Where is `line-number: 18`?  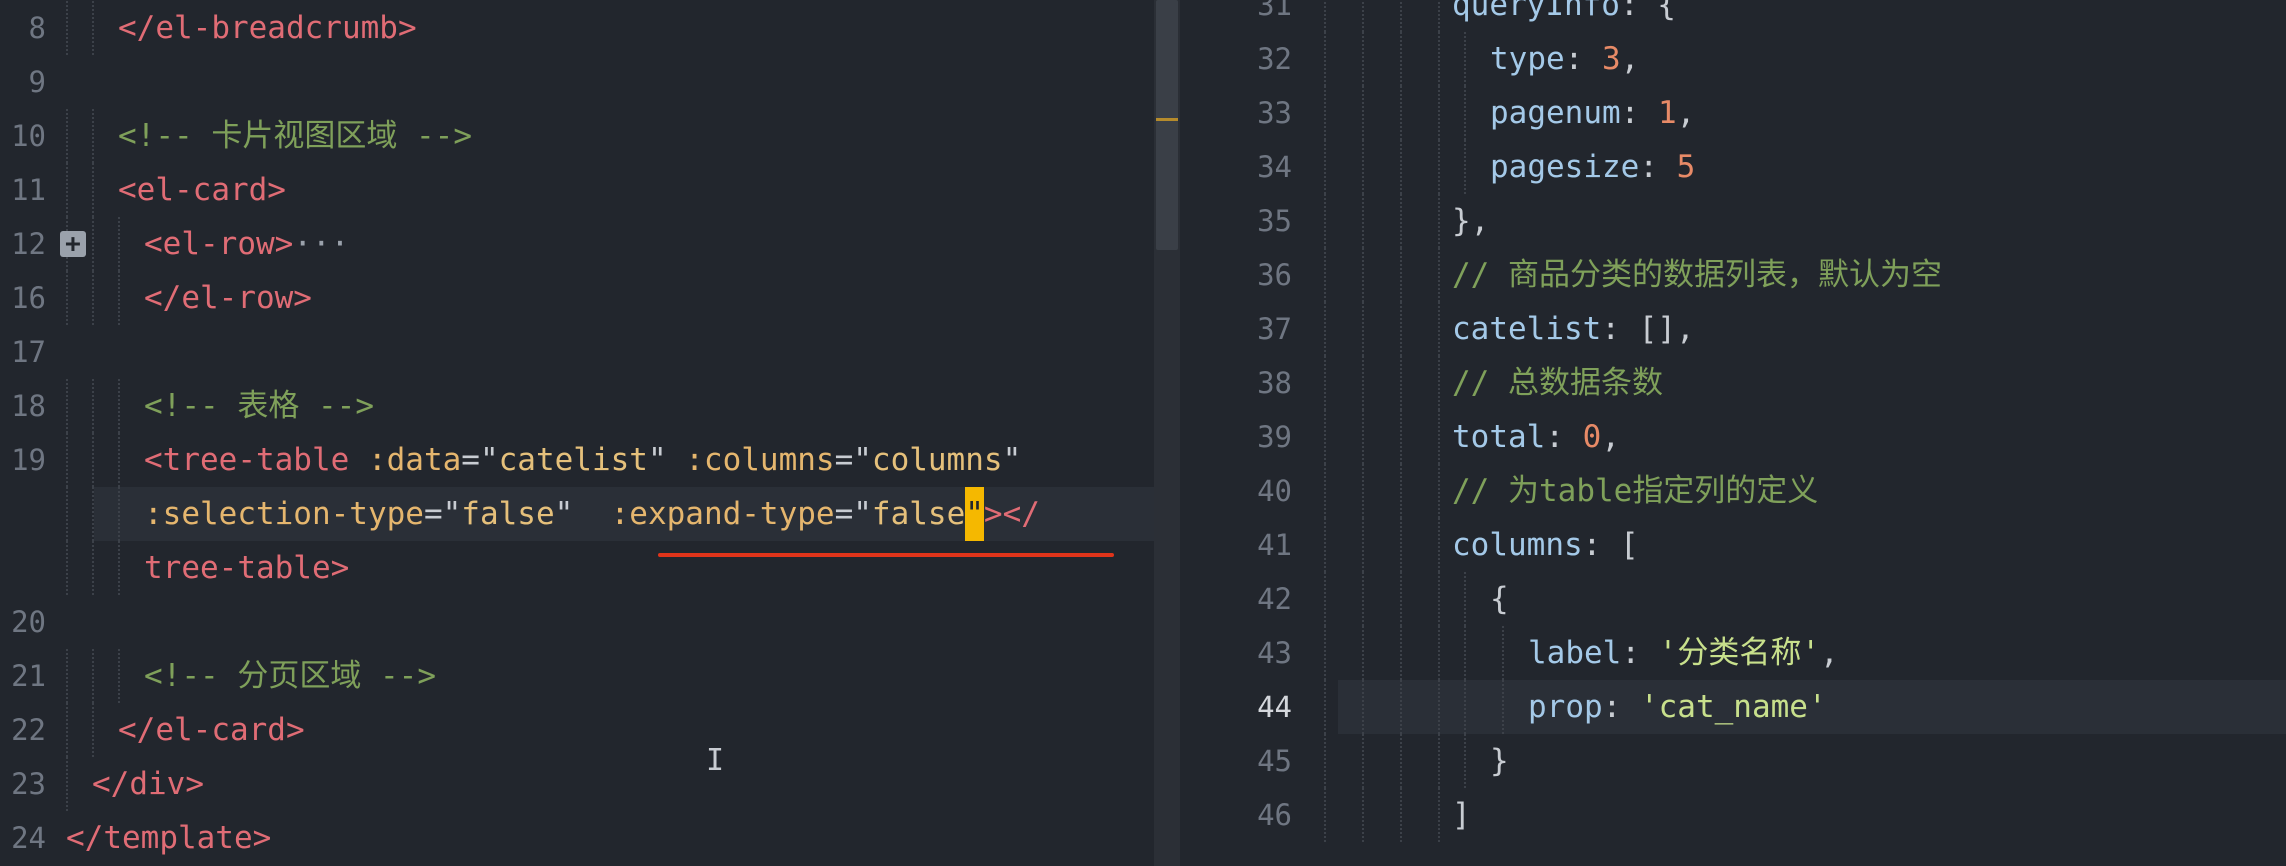 line-number: 18 is located at coordinates (28, 406).